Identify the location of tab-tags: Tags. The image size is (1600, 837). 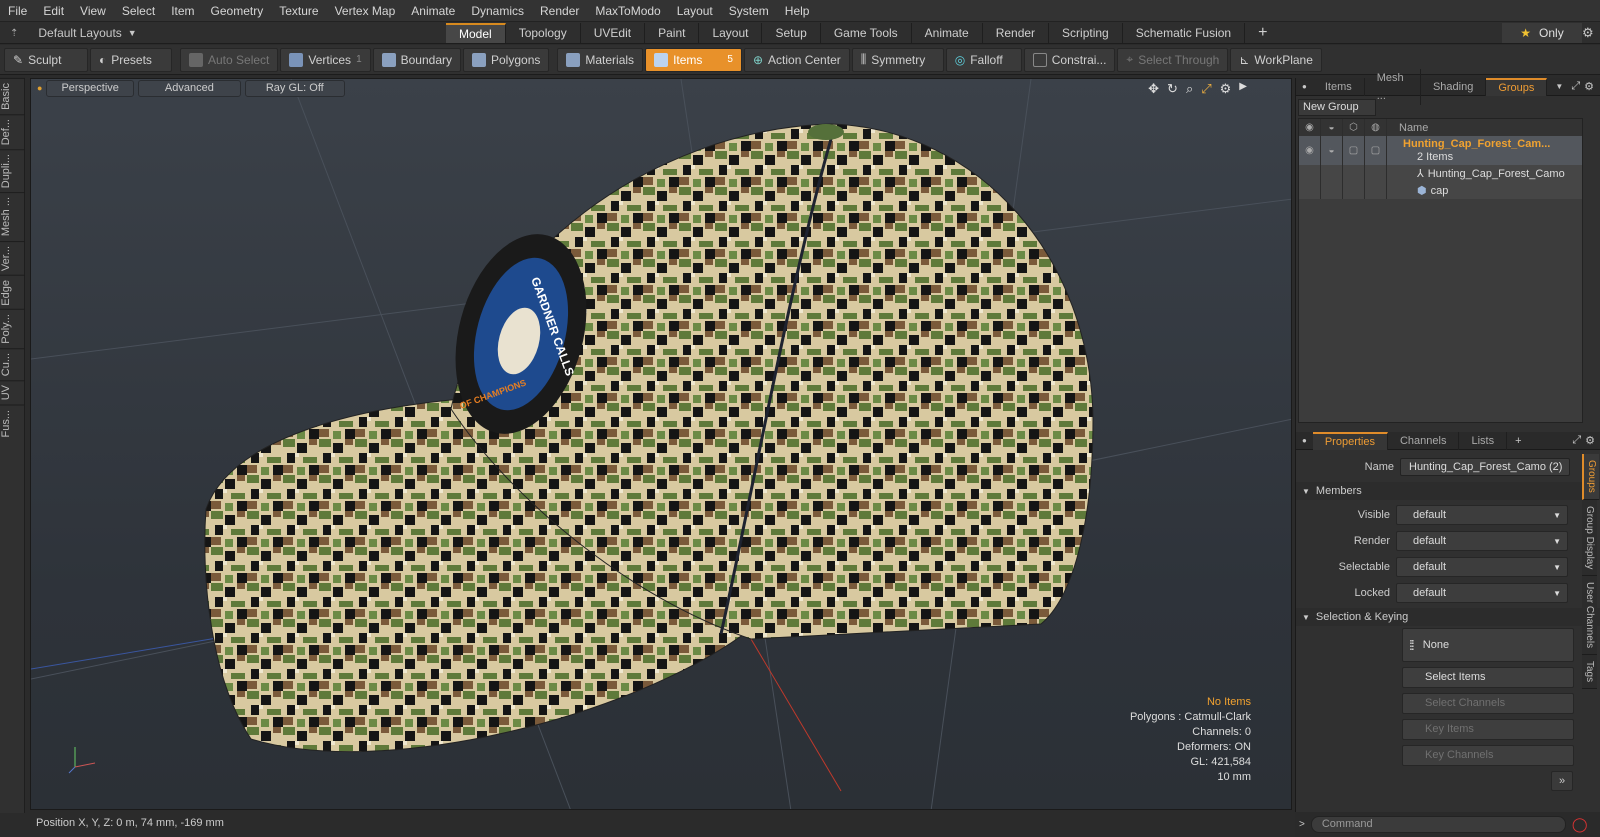
(1589, 672).